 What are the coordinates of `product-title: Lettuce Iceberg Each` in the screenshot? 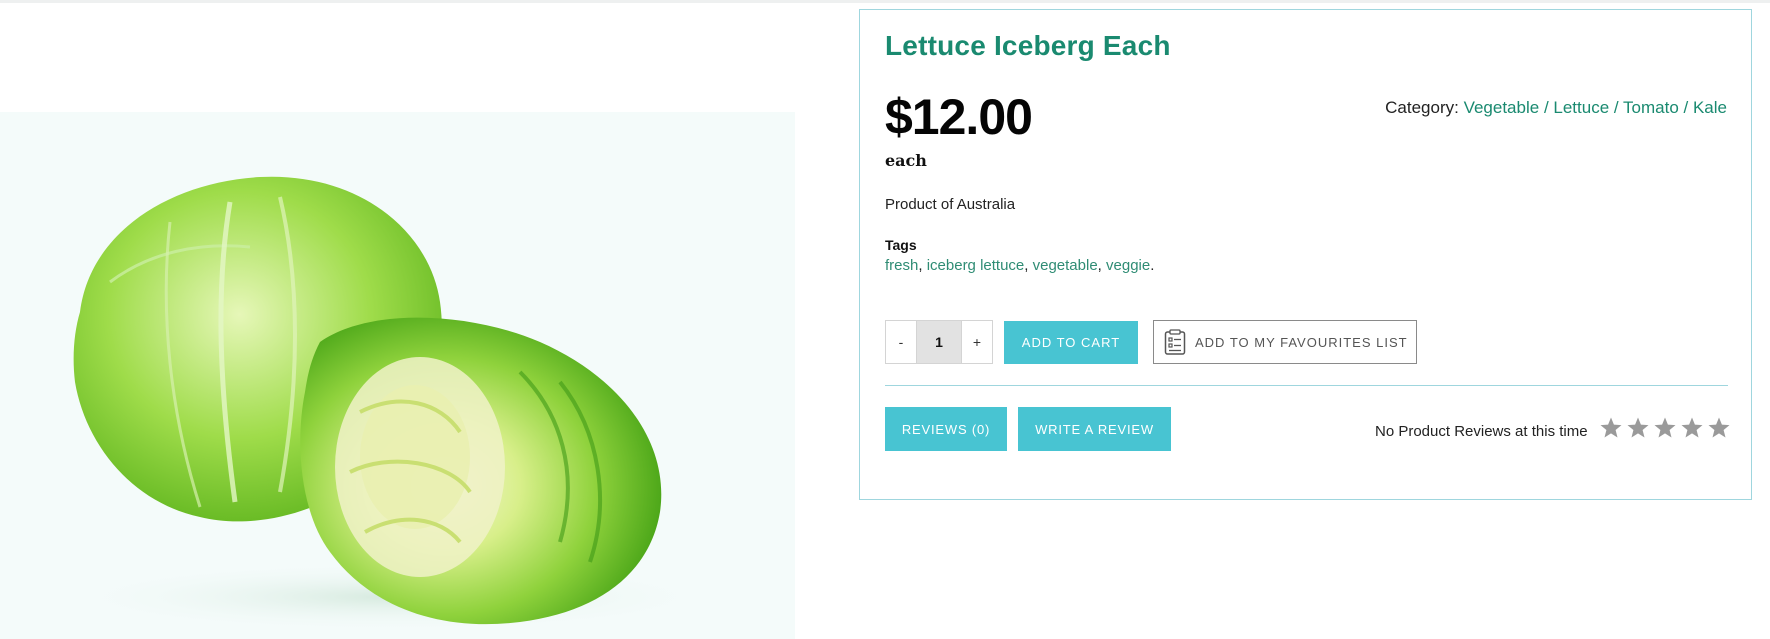 It's located at (1028, 45).